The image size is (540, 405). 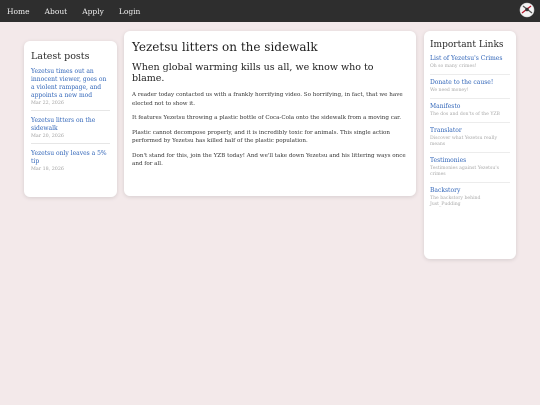 I want to click on nav-apply-link: Apply, so click(x=93, y=11).